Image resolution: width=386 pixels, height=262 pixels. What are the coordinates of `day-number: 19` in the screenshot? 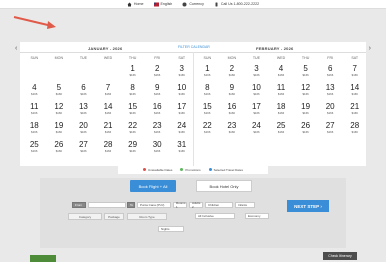 It's located at (59, 125).